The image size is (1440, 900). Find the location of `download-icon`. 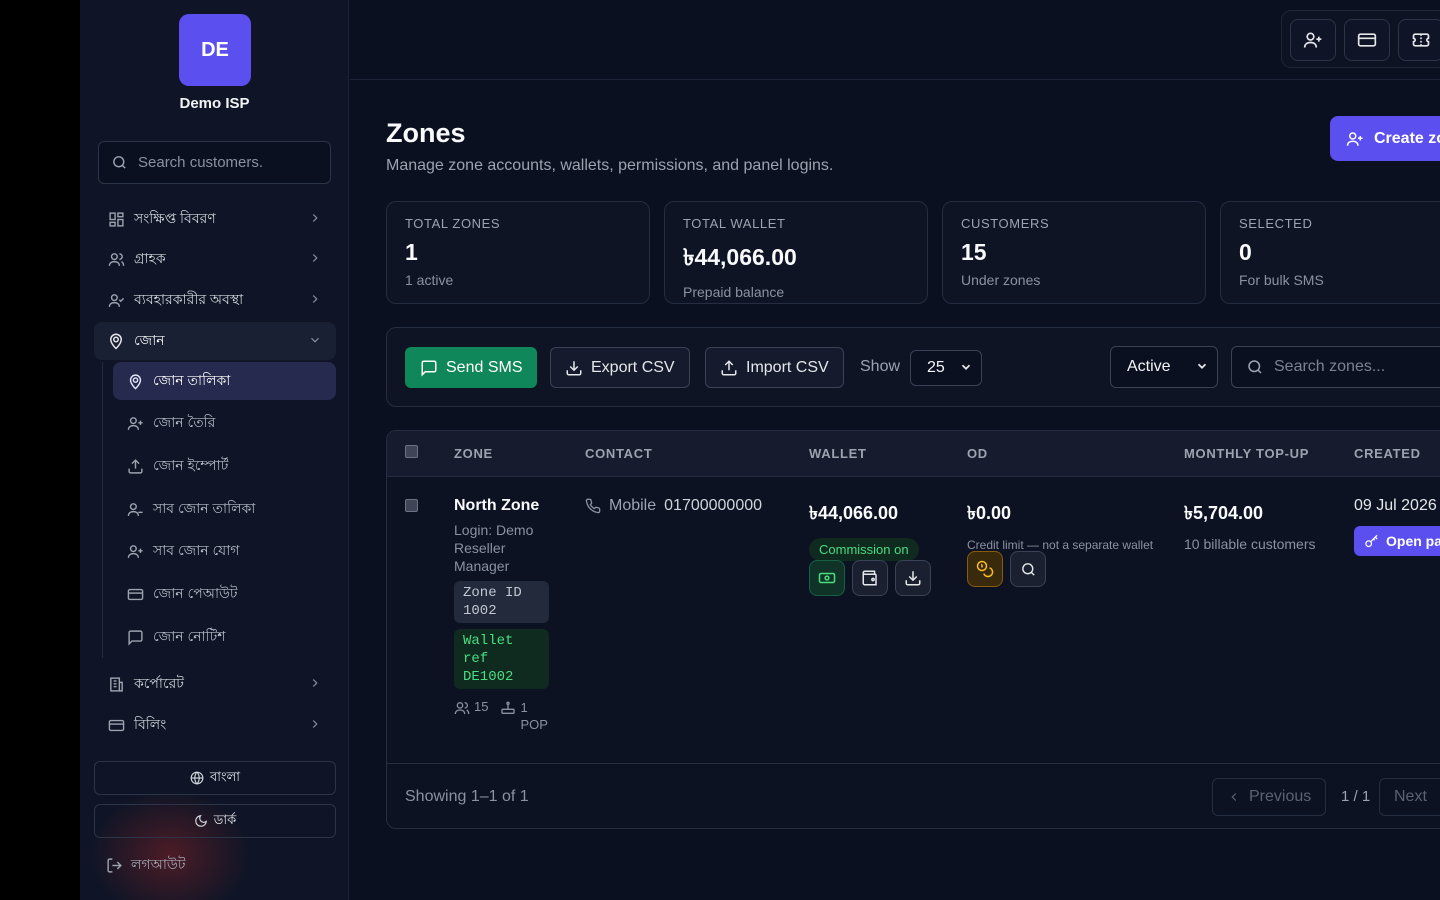

download-icon is located at coordinates (574, 368).